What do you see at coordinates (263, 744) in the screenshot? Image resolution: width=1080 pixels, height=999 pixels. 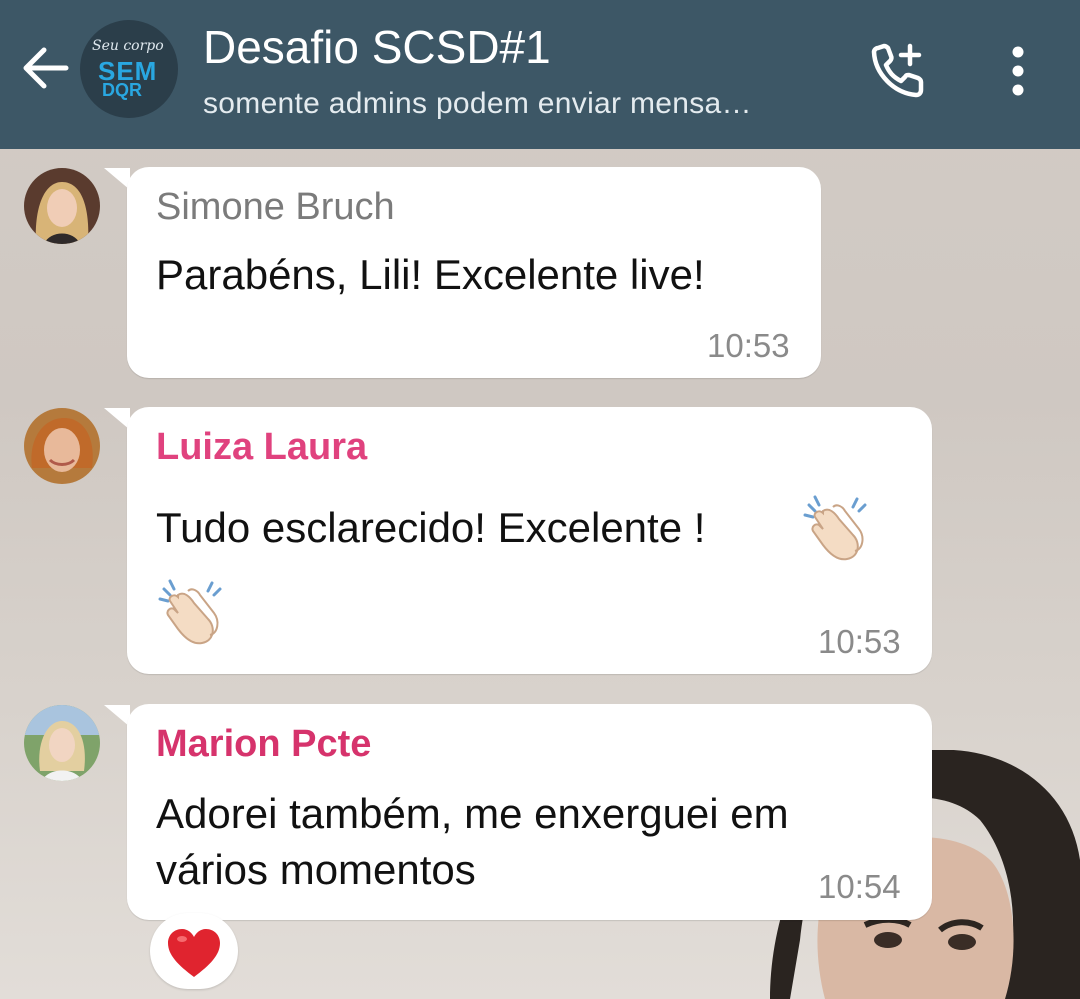 I see `sender-name: Marion Pcte` at bounding box center [263, 744].